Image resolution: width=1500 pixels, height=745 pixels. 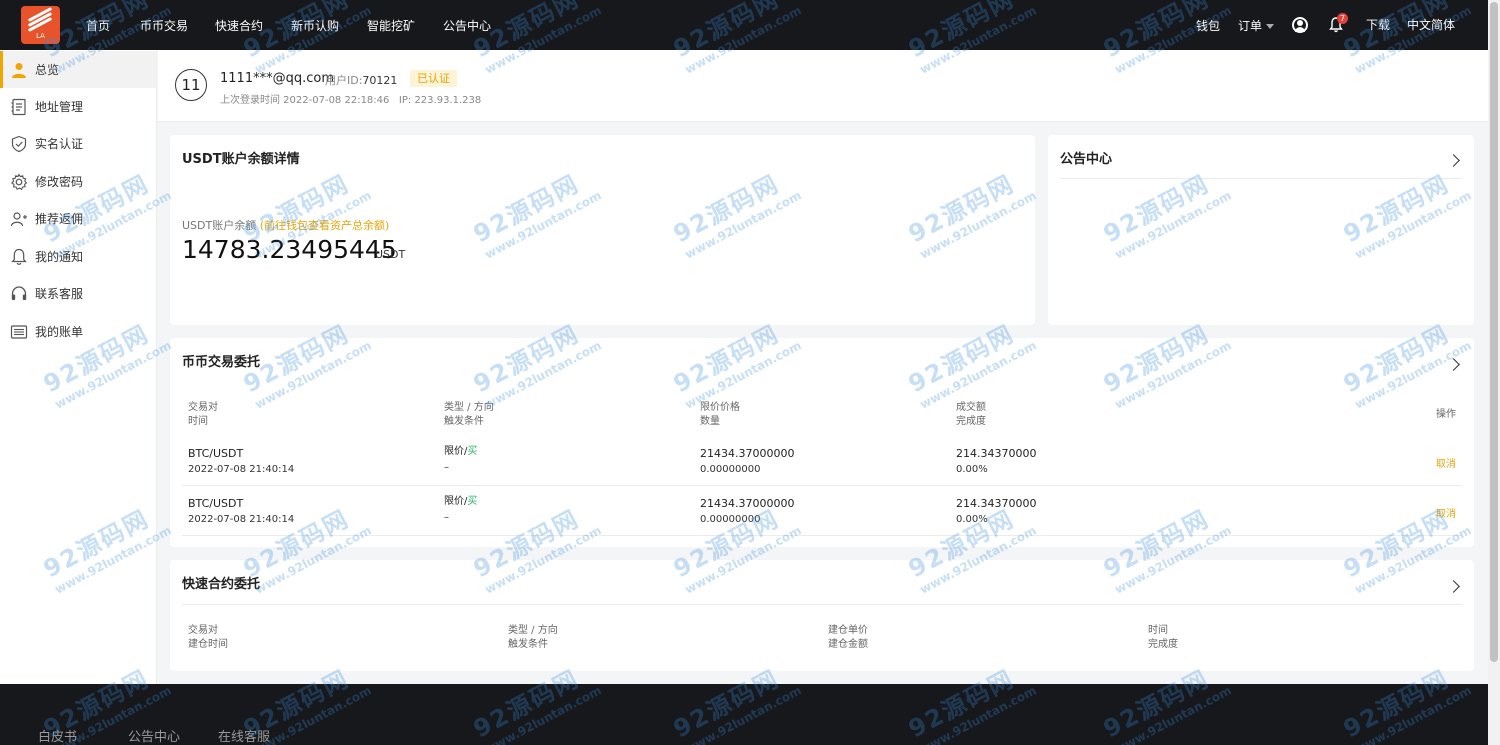 I want to click on scrollbar-thumb, so click(x=1494, y=332).